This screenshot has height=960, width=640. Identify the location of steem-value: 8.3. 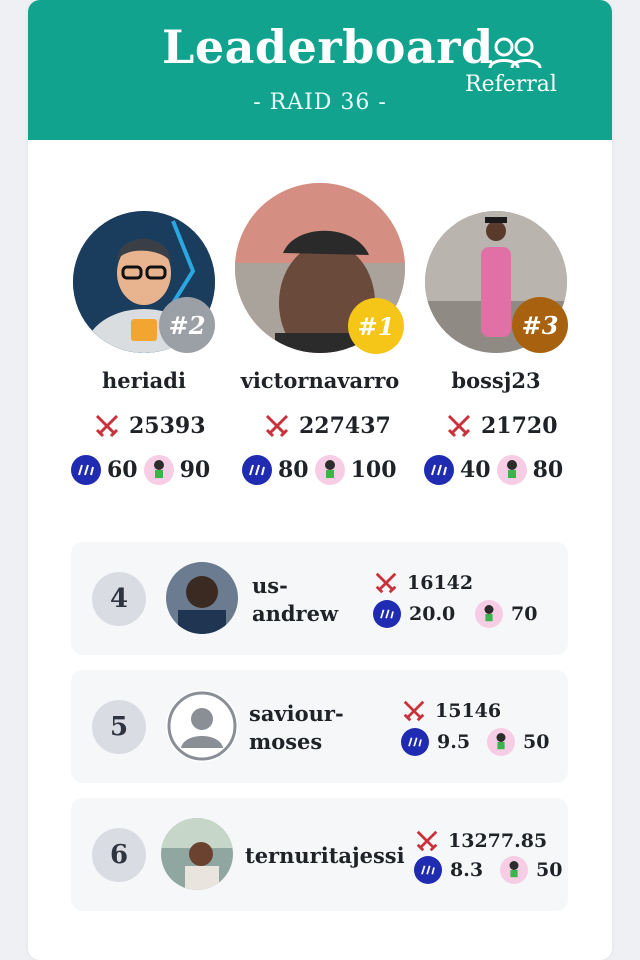
(467, 870).